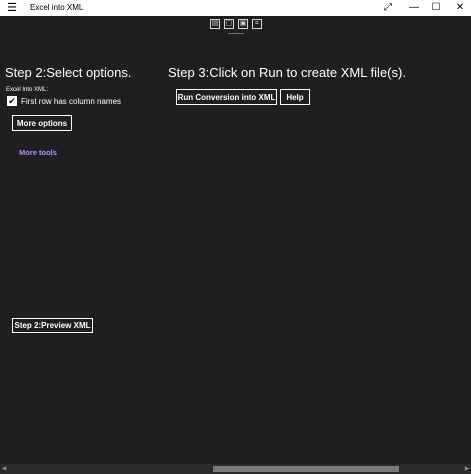  What do you see at coordinates (52, 325) in the screenshot?
I see `preview-xml-button: Step 2:Preview XML` at bounding box center [52, 325].